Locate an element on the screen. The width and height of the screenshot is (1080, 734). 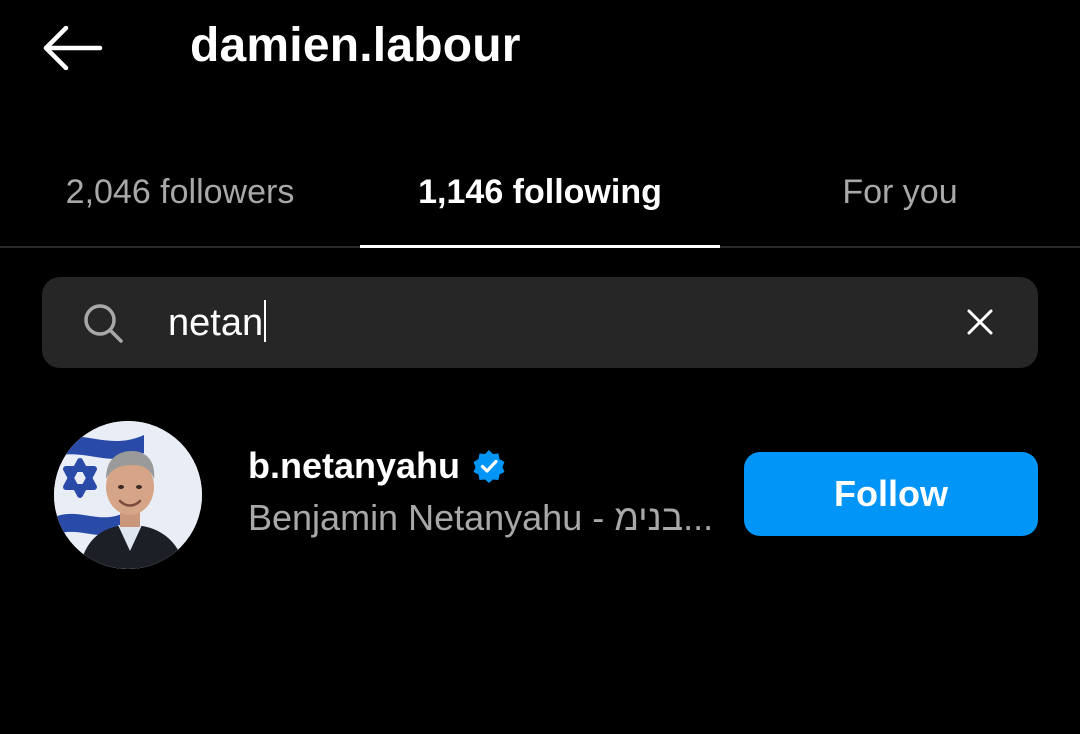
search-icon is located at coordinates (103, 323).